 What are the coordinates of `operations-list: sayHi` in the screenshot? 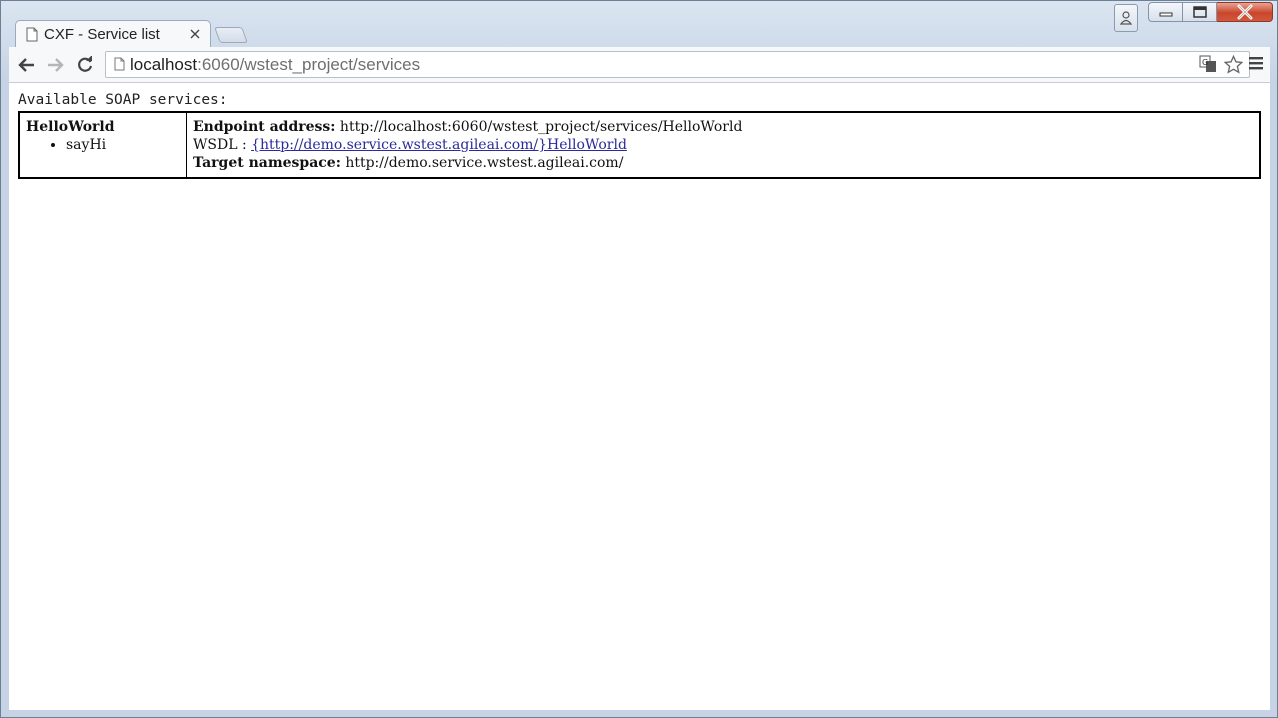 It's located at (103, 145).